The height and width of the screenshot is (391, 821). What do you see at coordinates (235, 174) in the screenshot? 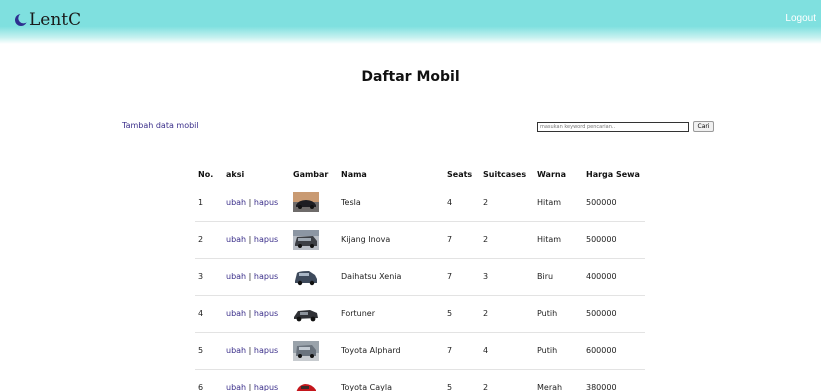
I see `header-aksi: aksi` at bounding box center [235, 174].